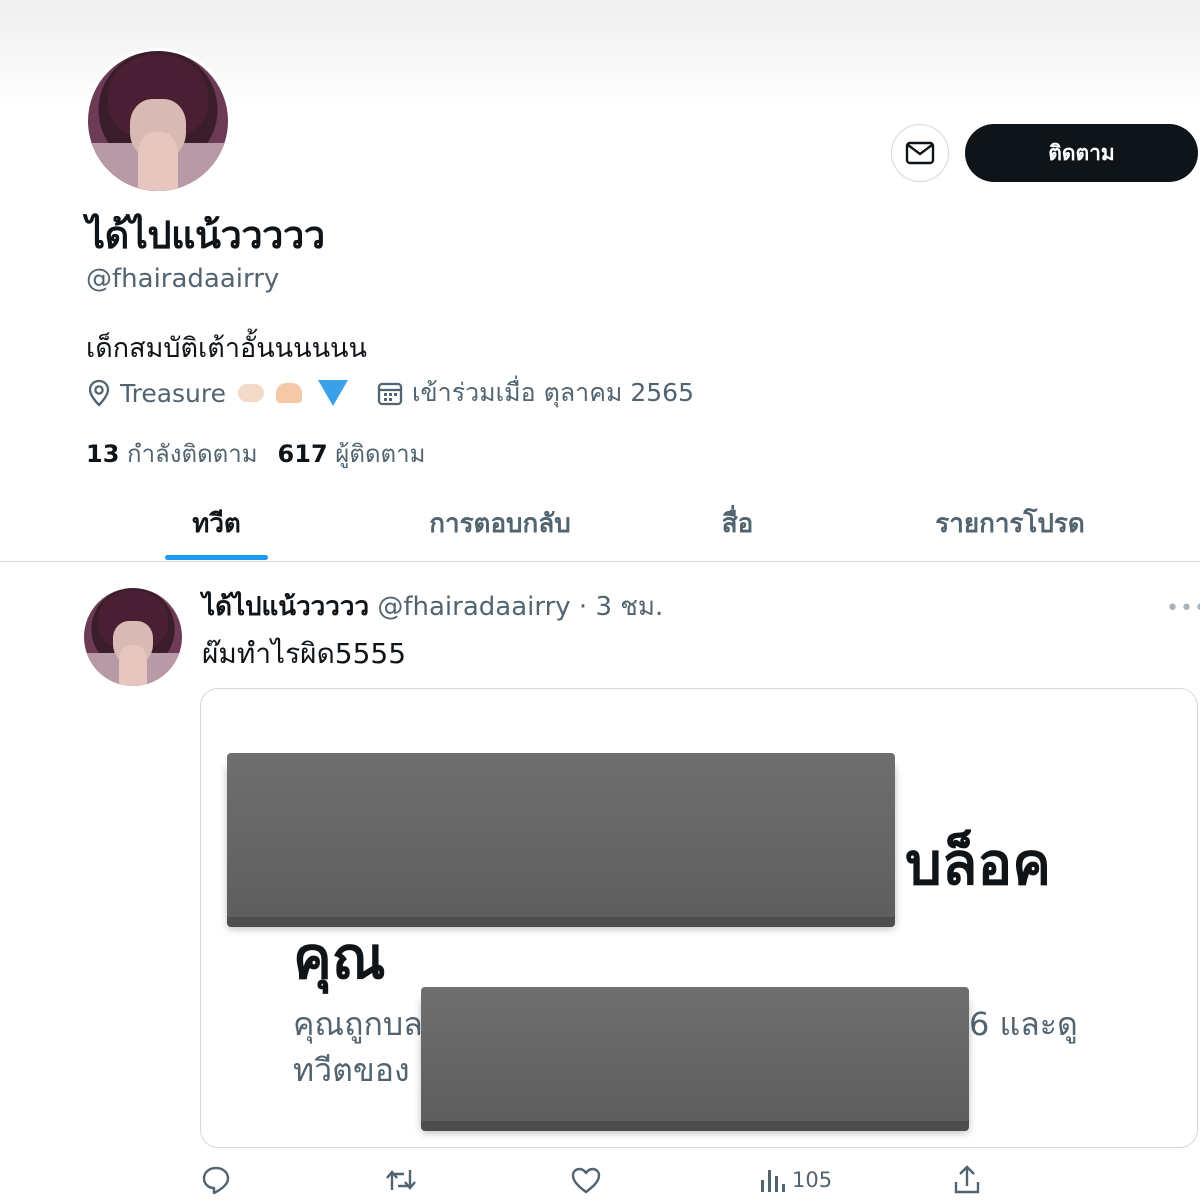  I want to click on followers-count: 617, so click(302, 454).